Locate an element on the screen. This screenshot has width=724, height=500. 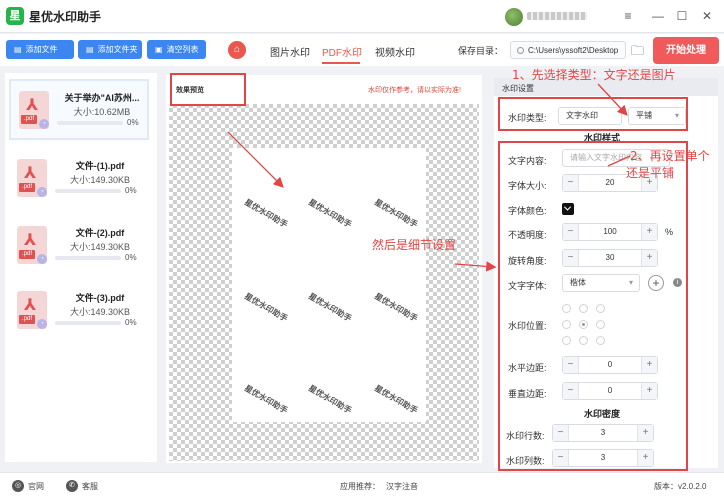
folder-icon: ▤ is located at coordinates (90, 49).